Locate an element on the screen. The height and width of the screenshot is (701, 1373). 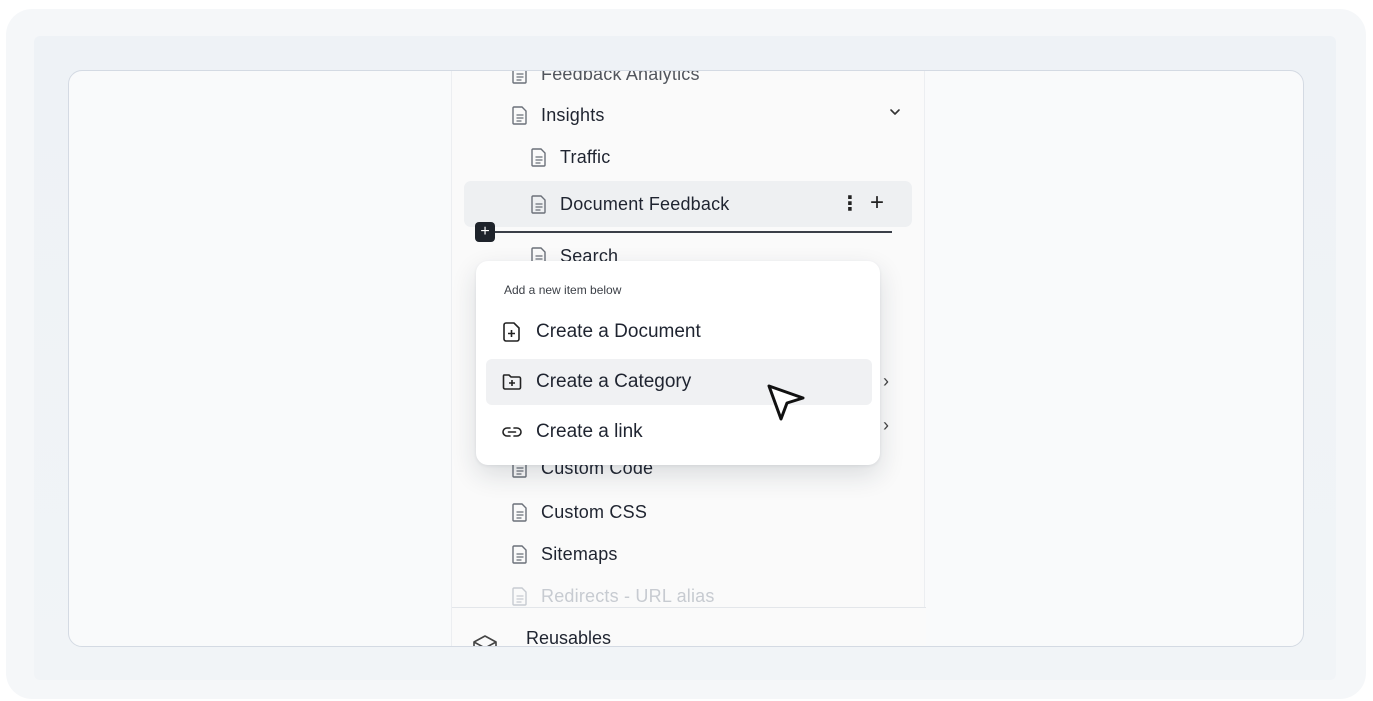
sidebar-item-traffic: Traffic is located at coordinates (570, 157).